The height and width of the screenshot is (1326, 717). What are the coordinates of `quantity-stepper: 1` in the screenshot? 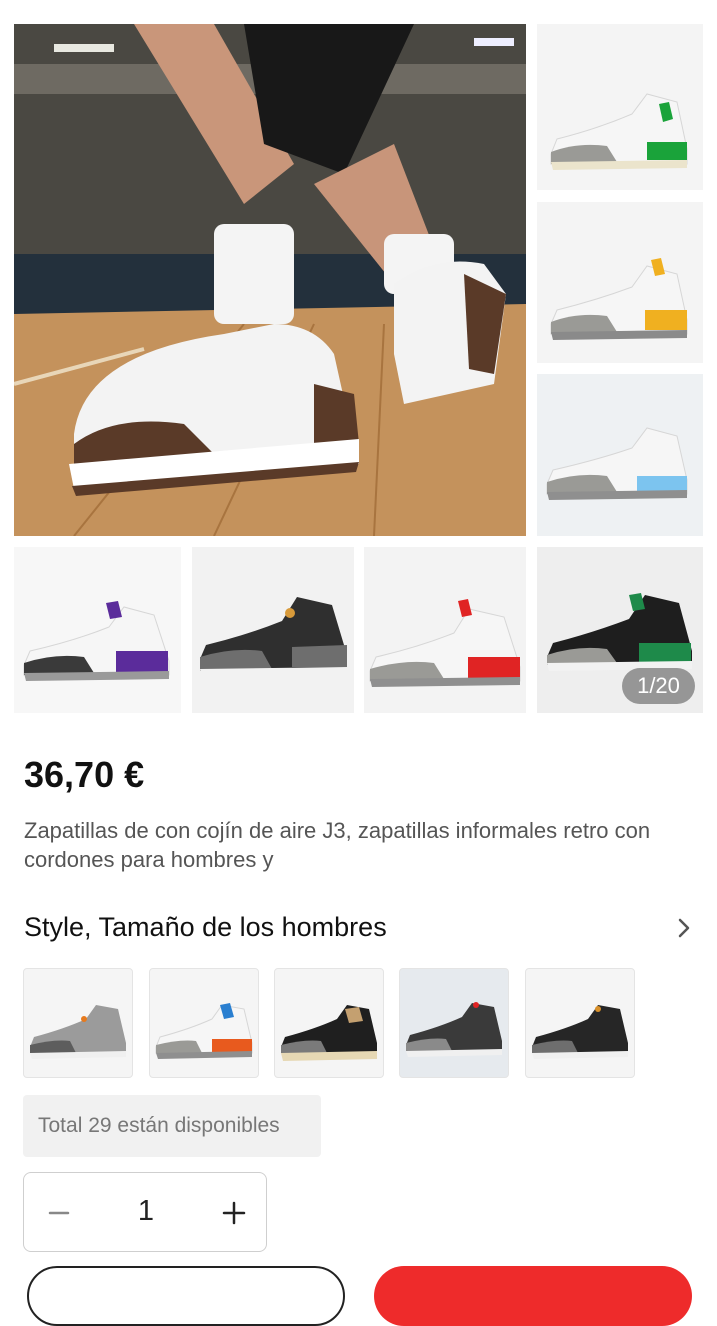 It's located at (145, 1212).